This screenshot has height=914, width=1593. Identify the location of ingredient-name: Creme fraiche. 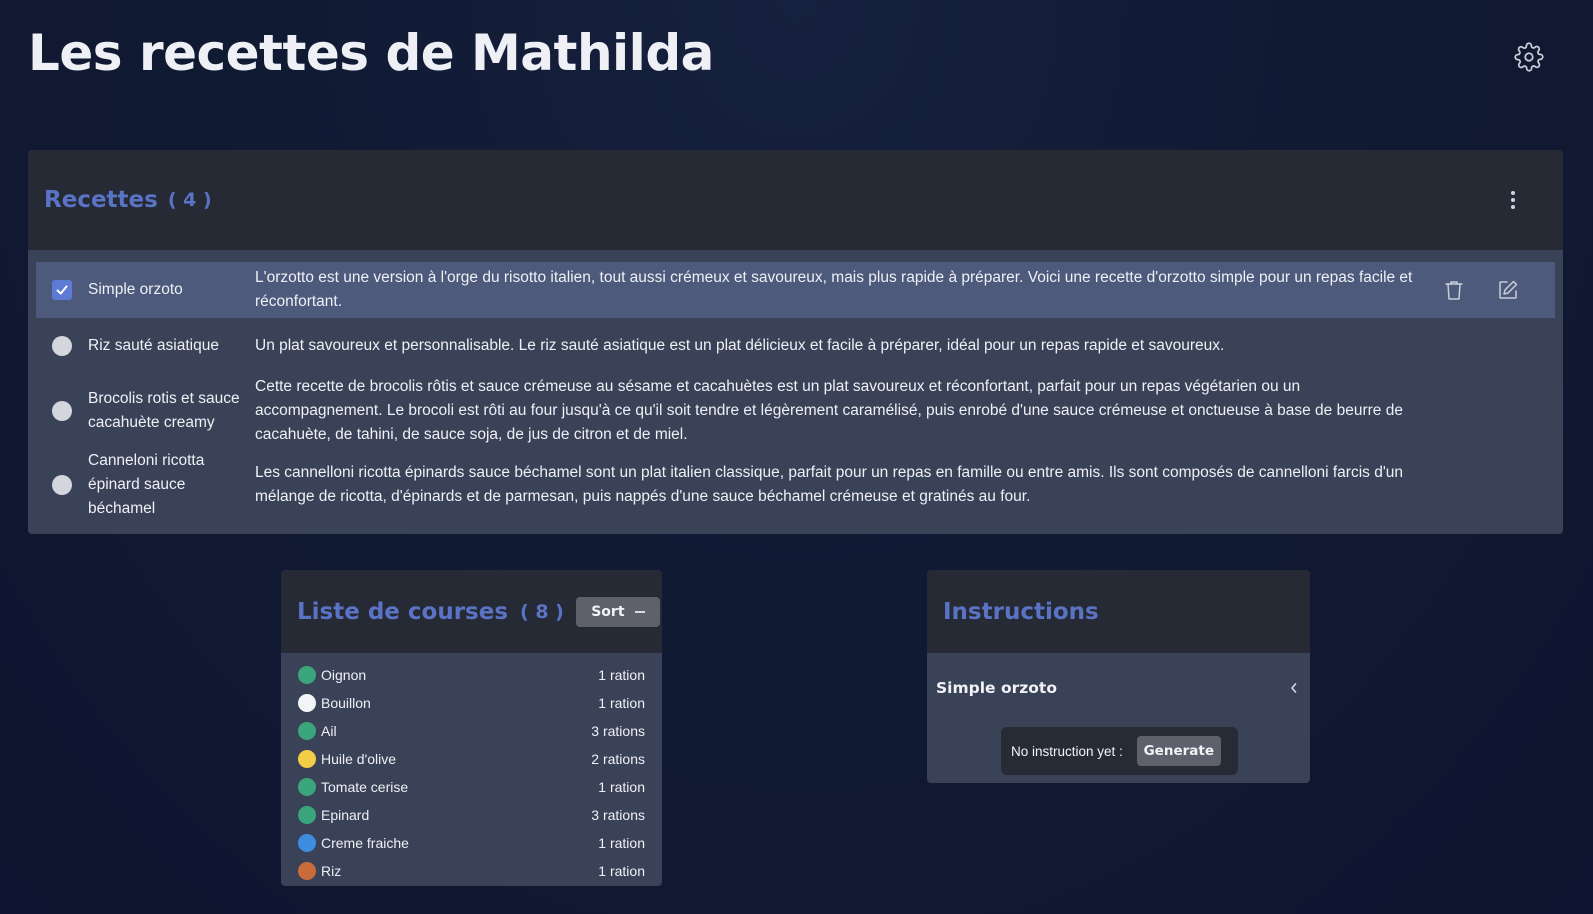
(365, 843).